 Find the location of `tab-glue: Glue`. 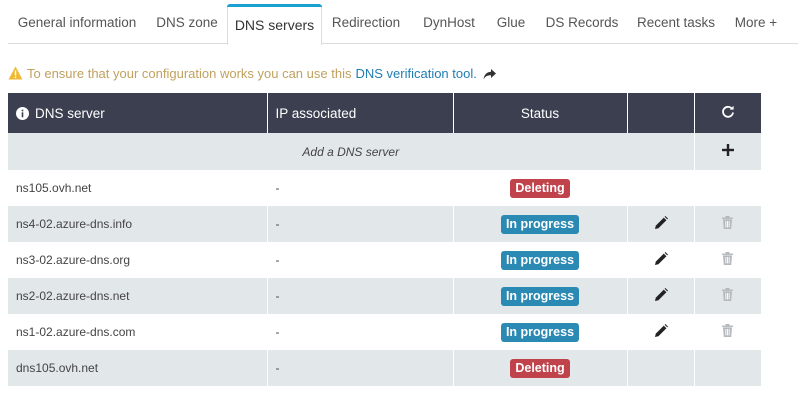

tab-glue: Glue is located at coordinates (511, 22).